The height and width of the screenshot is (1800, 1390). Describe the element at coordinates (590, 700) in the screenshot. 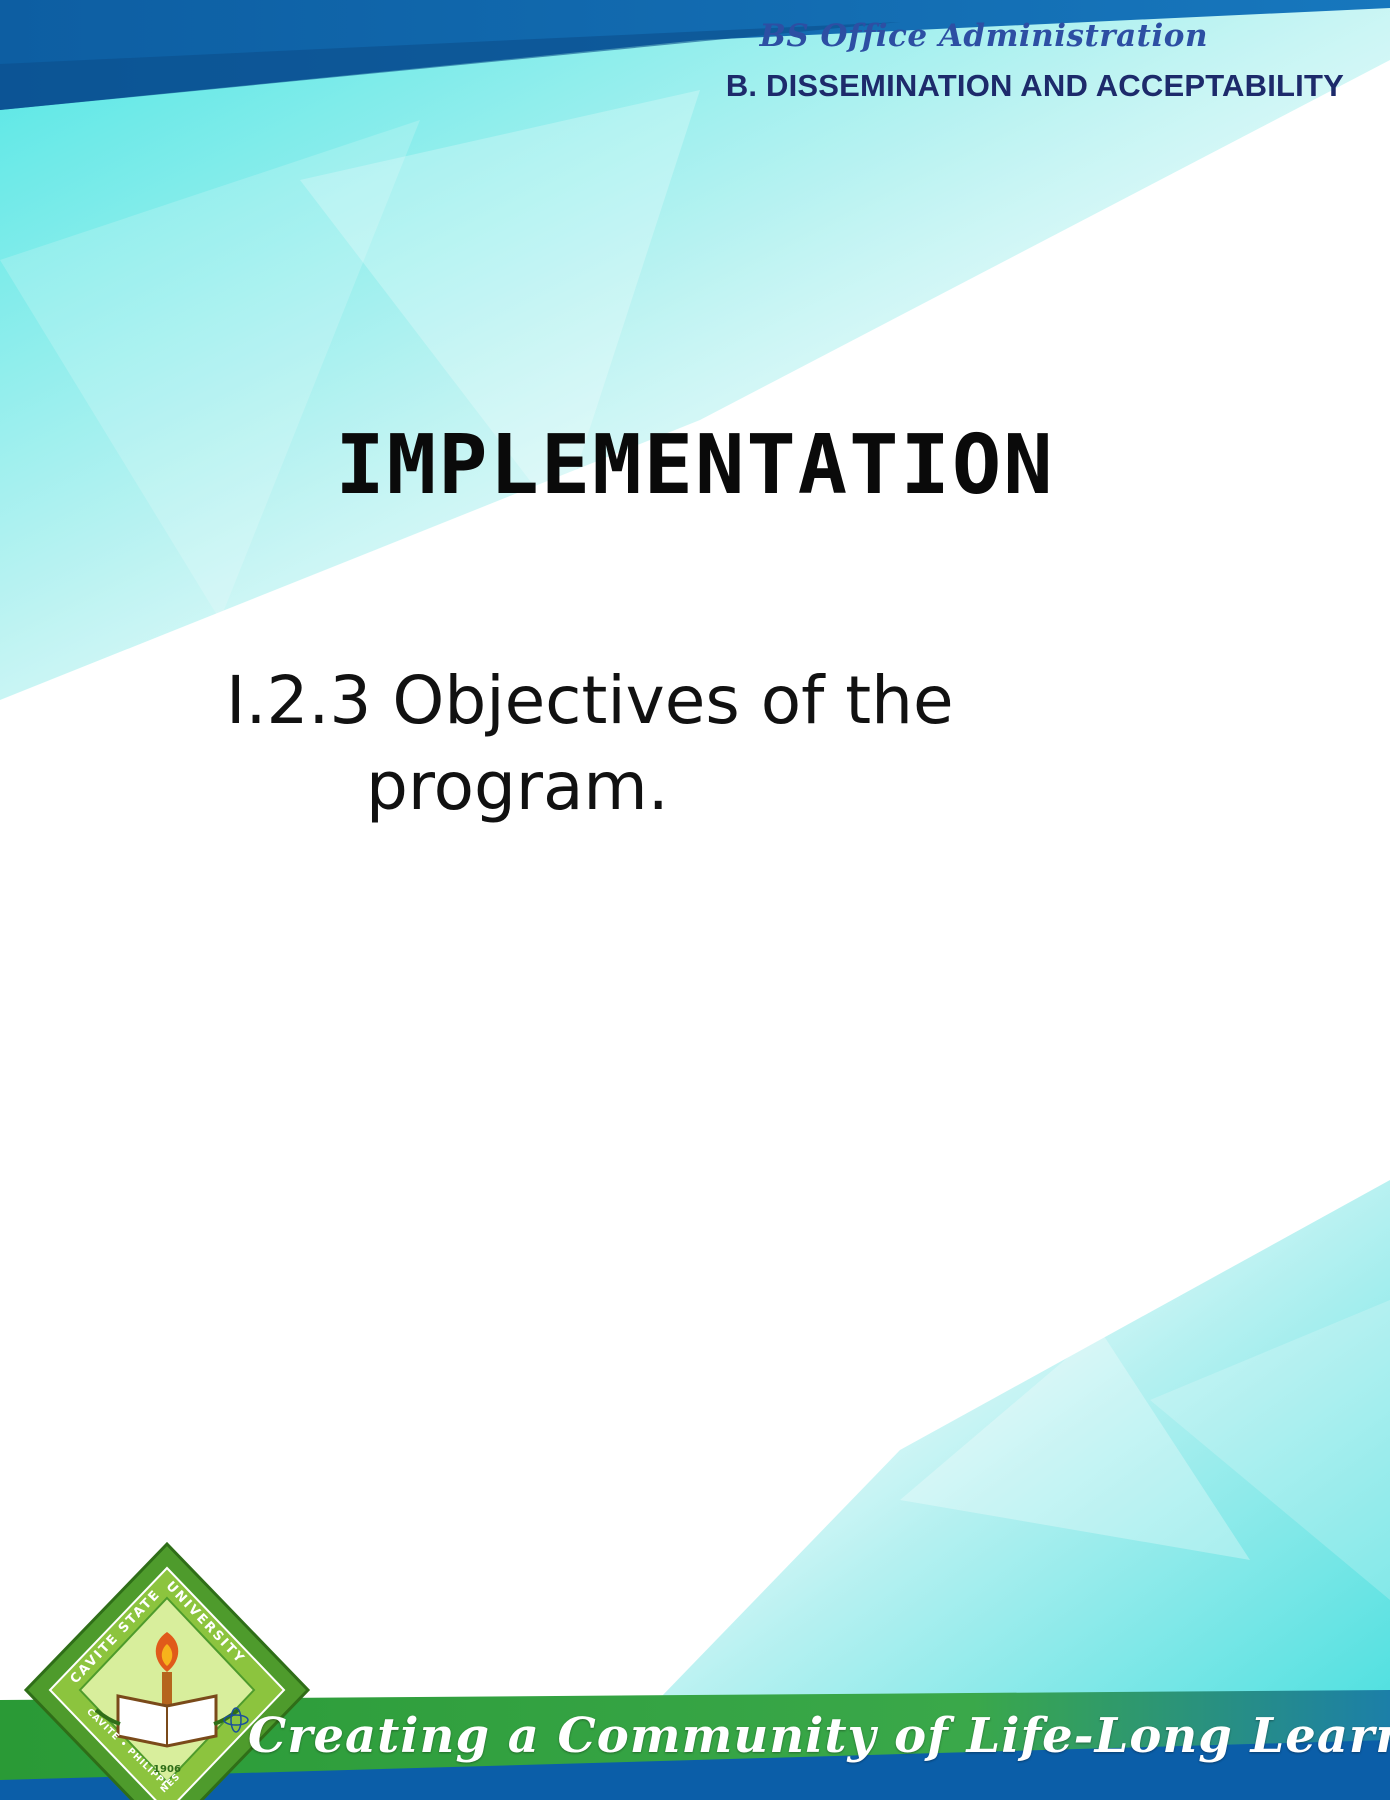

I see `objective-line-1: I.2.3 Objectives of the` at that location.